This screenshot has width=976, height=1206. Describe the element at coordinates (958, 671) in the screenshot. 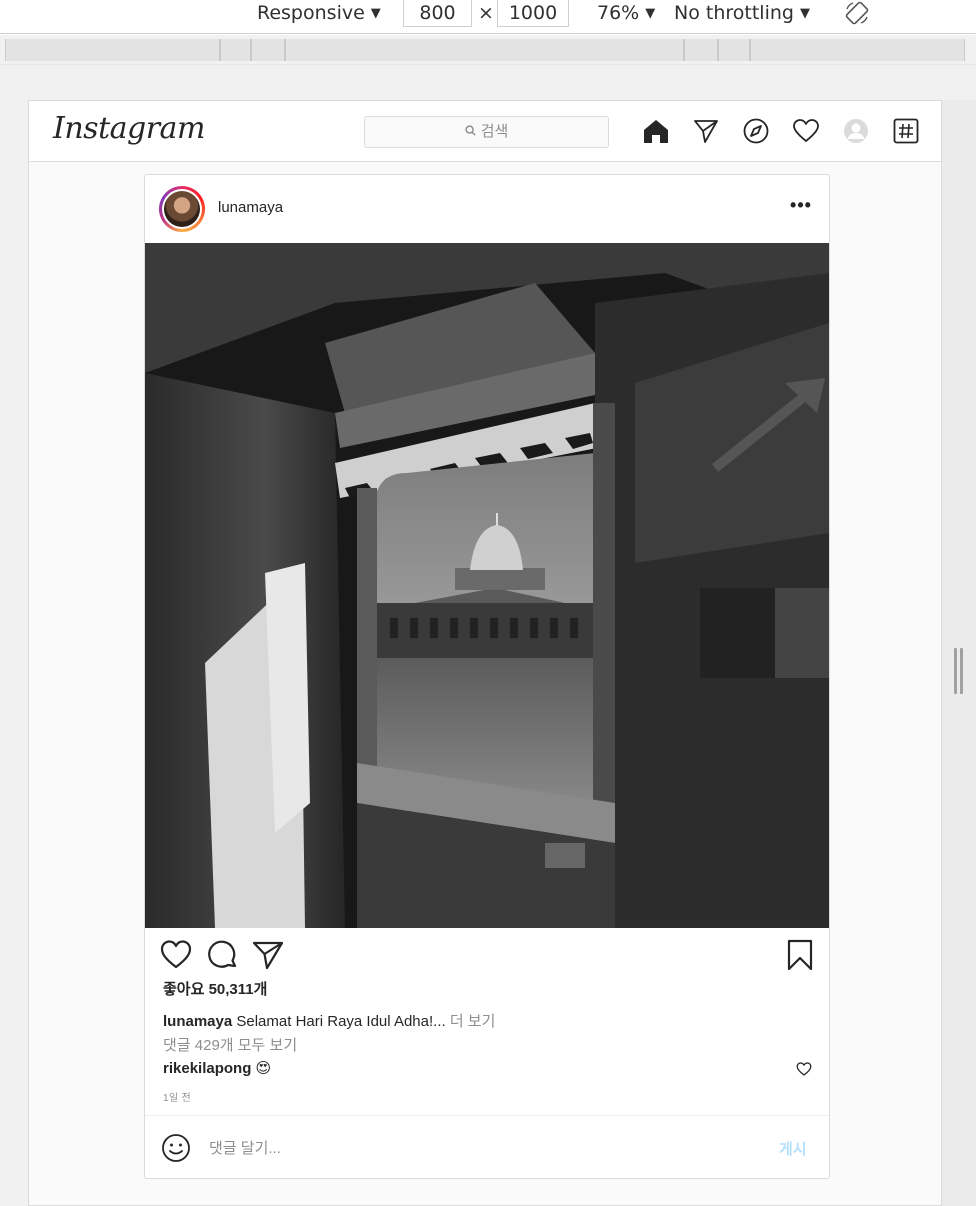

I see `resize-handle` at that location.